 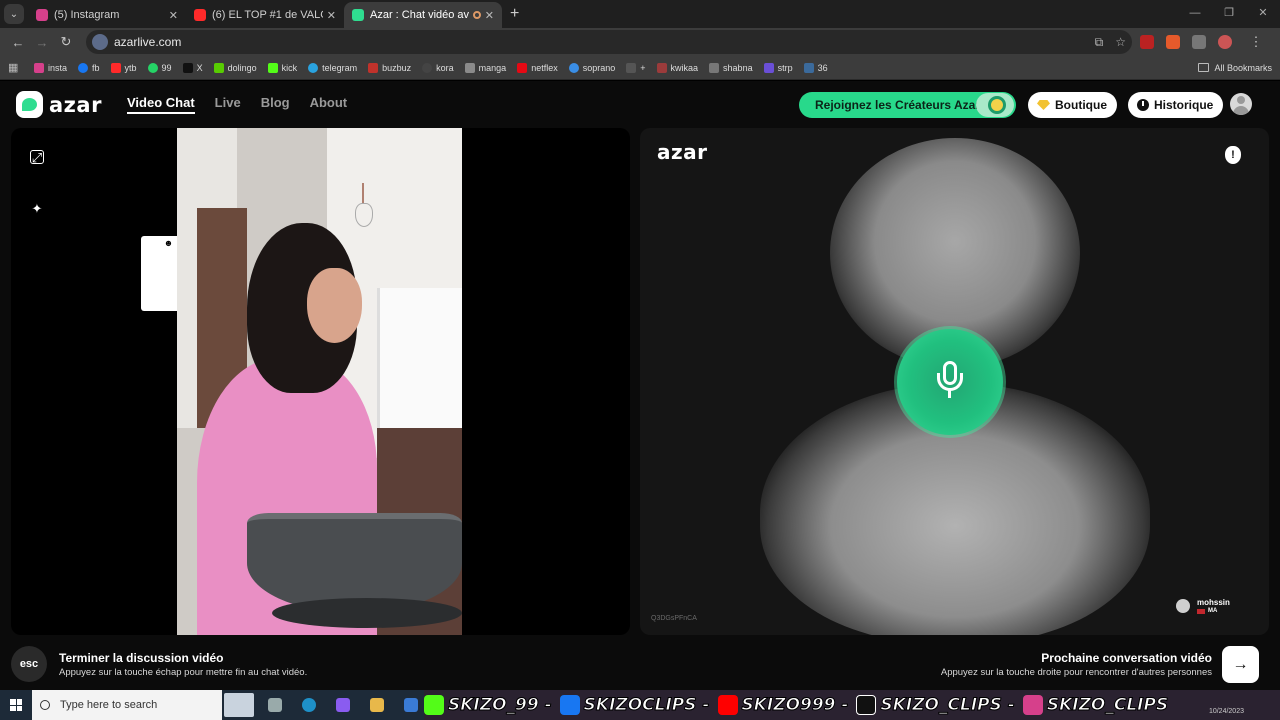 What do you see at coordinates (159, 67) in the screenshot?
I see `bookmark-item: 99` at bounding box center [159, 67].